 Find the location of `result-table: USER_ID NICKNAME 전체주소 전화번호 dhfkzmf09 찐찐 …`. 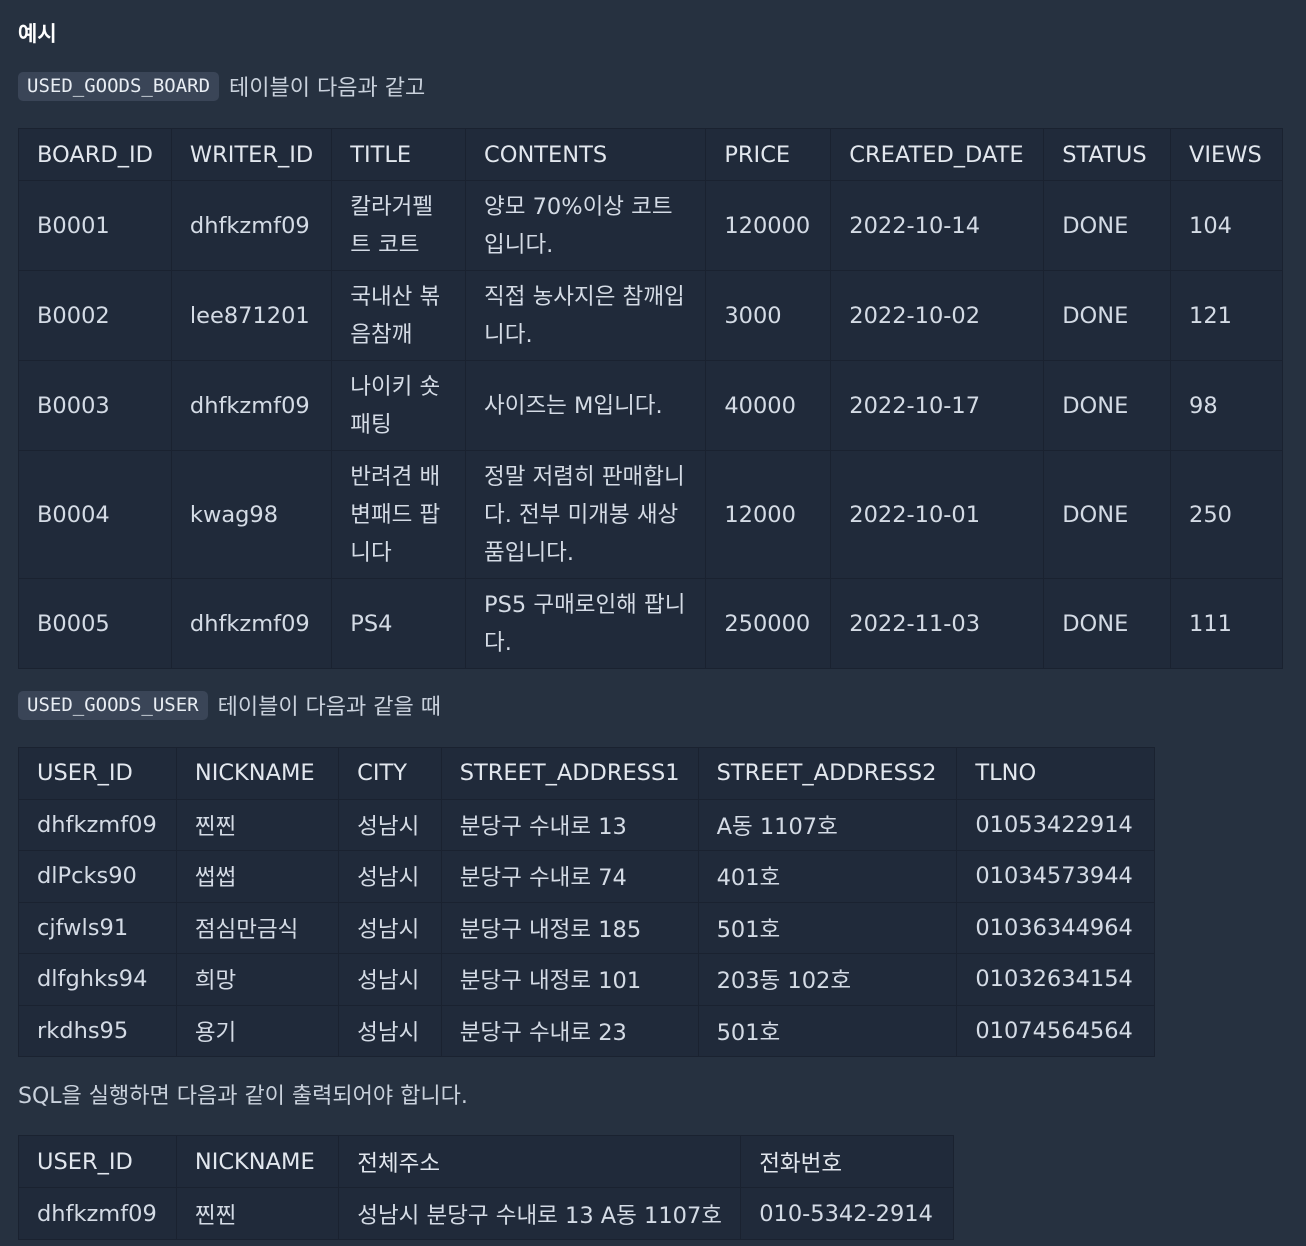

result-table: USER_ID NICKNAME 전체주소 전화번호 dhfkzmf09 찐찐 … is located at coordinates (486, 1187).